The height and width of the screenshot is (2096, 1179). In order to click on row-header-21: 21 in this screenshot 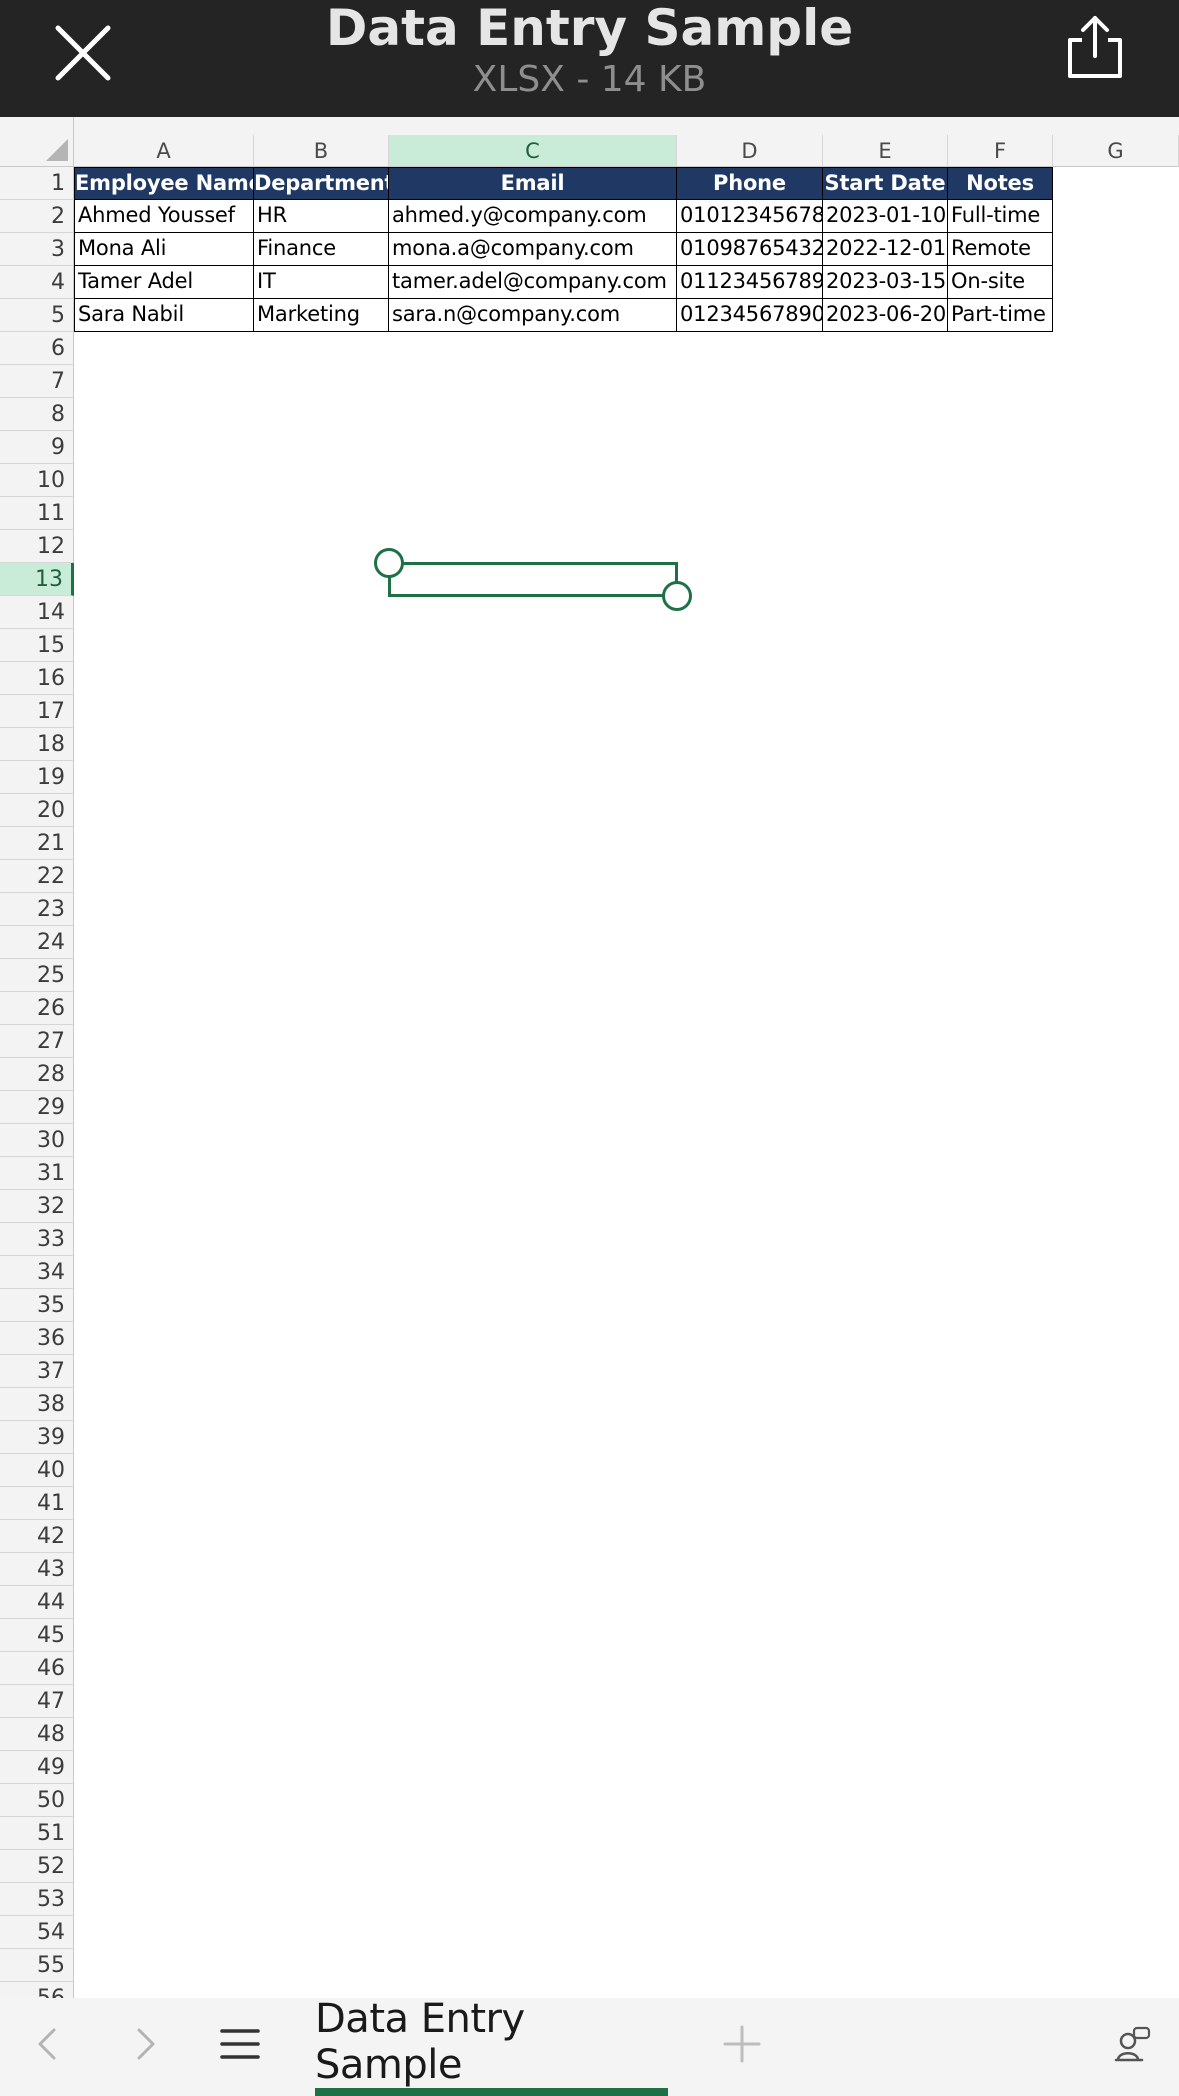, I will do `click(37, 843)`.